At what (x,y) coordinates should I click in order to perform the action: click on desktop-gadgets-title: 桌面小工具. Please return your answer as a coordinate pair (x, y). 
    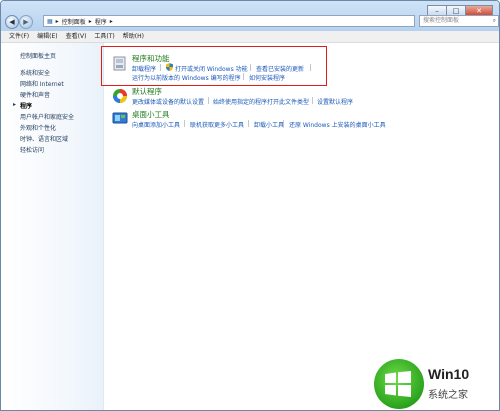
    Looking at the image, I should click on (151, 114).